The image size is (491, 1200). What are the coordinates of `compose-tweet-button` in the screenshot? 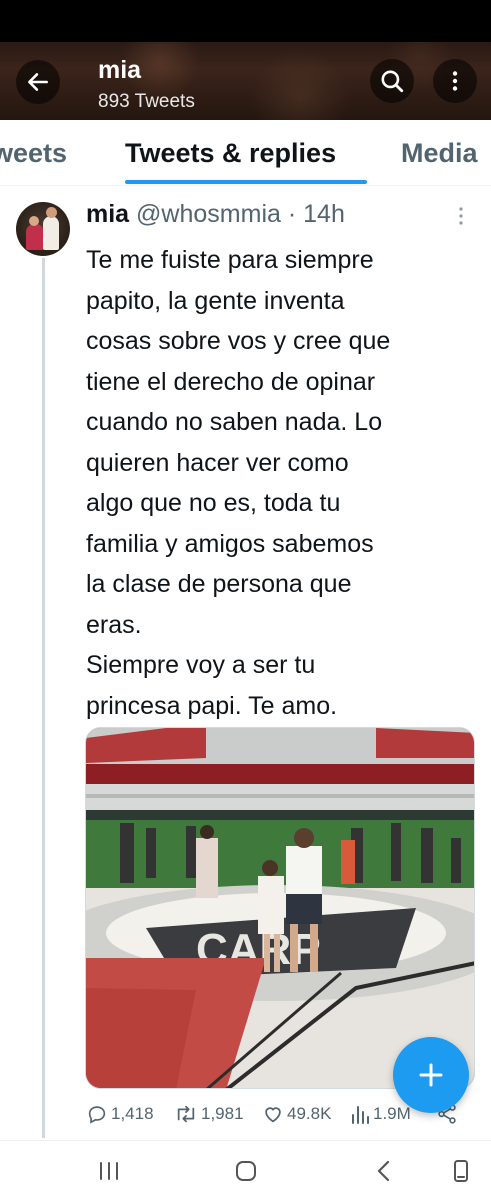 It's located at (431, 1075).